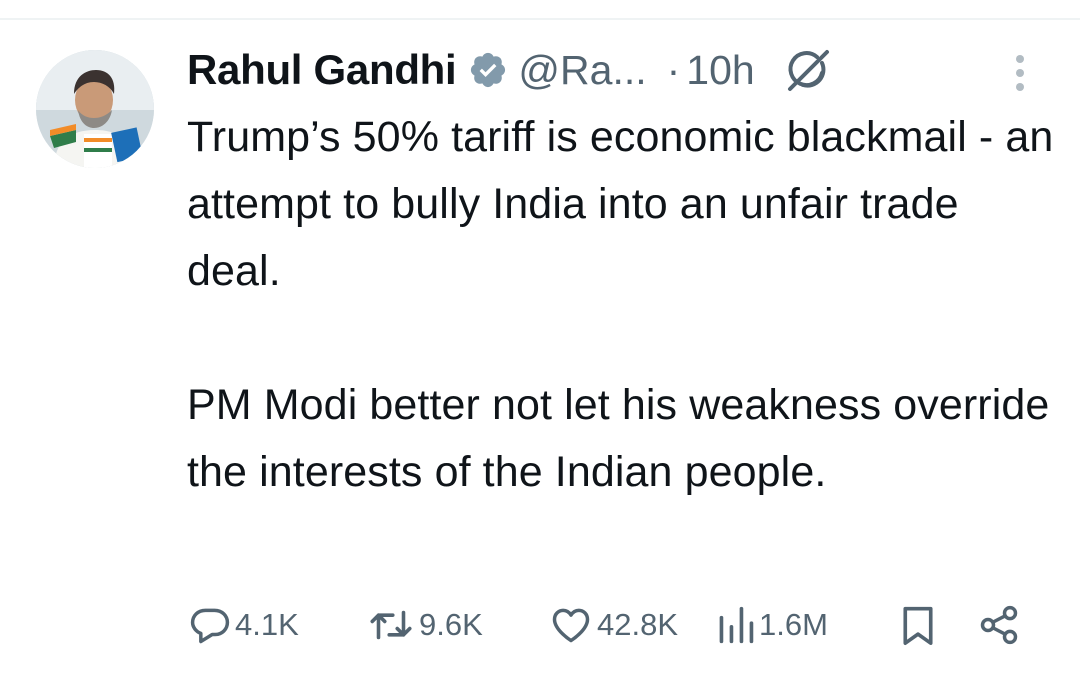  What do you see at coordinates (322, 70) in the screenshot?
I see `author-name: Rahul Gandhi` at bounding box center [322, 70].